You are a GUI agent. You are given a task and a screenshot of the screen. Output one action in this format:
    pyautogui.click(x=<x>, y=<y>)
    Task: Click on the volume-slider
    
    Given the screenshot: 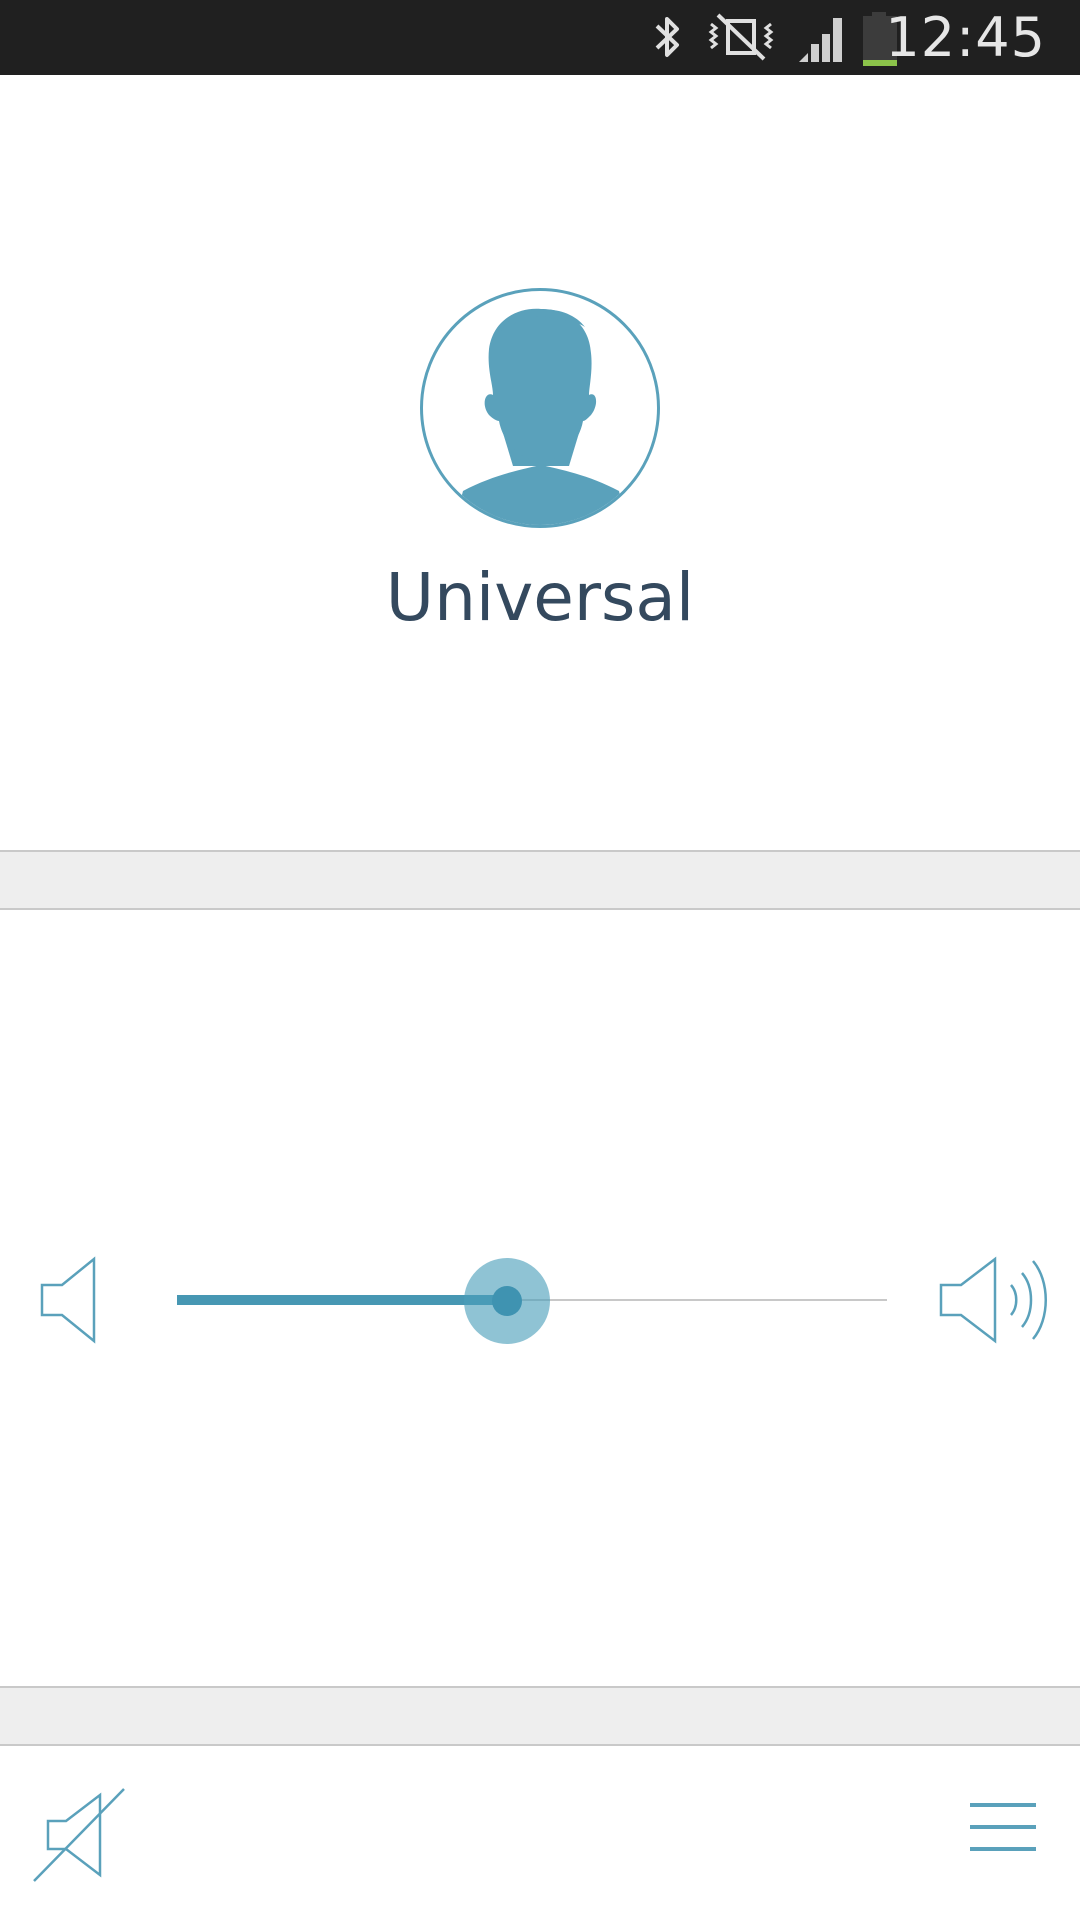 What is the action you would take?
    pyautogui.click(x=532, y=1300)
    